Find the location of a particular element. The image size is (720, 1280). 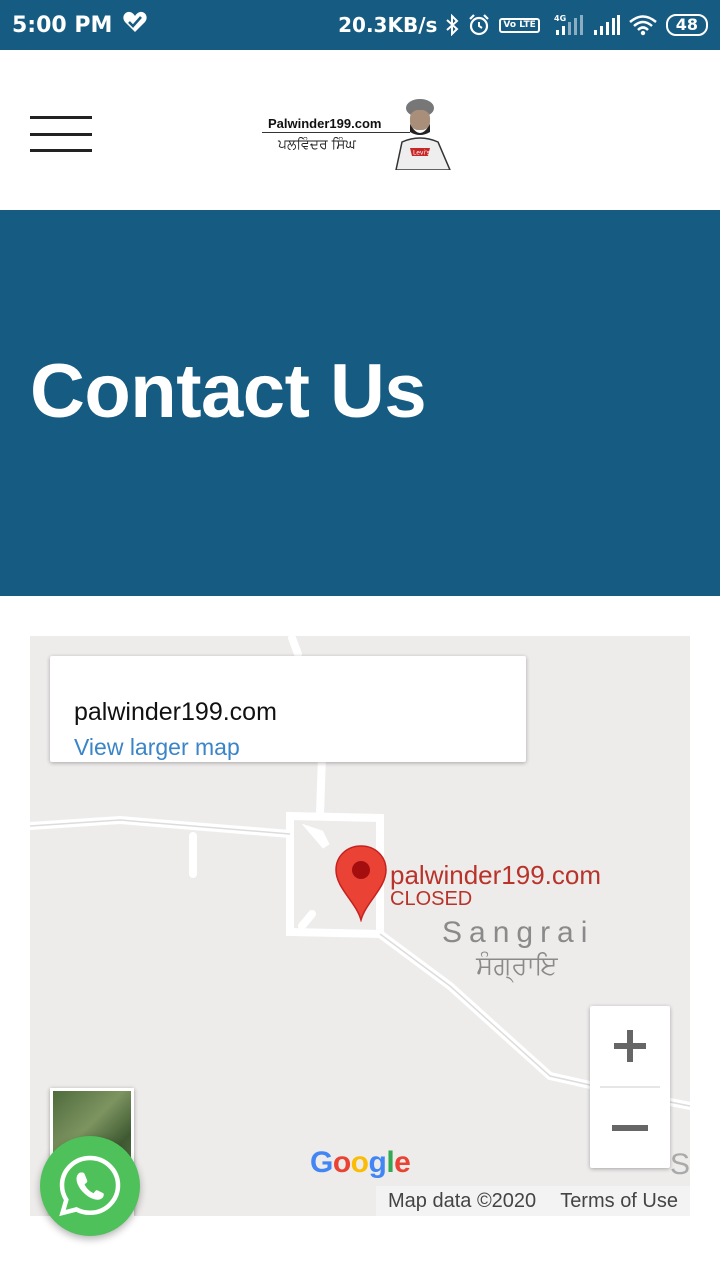

terms-of-use-link: Terms of Use is located at coordinates (619, 1201).